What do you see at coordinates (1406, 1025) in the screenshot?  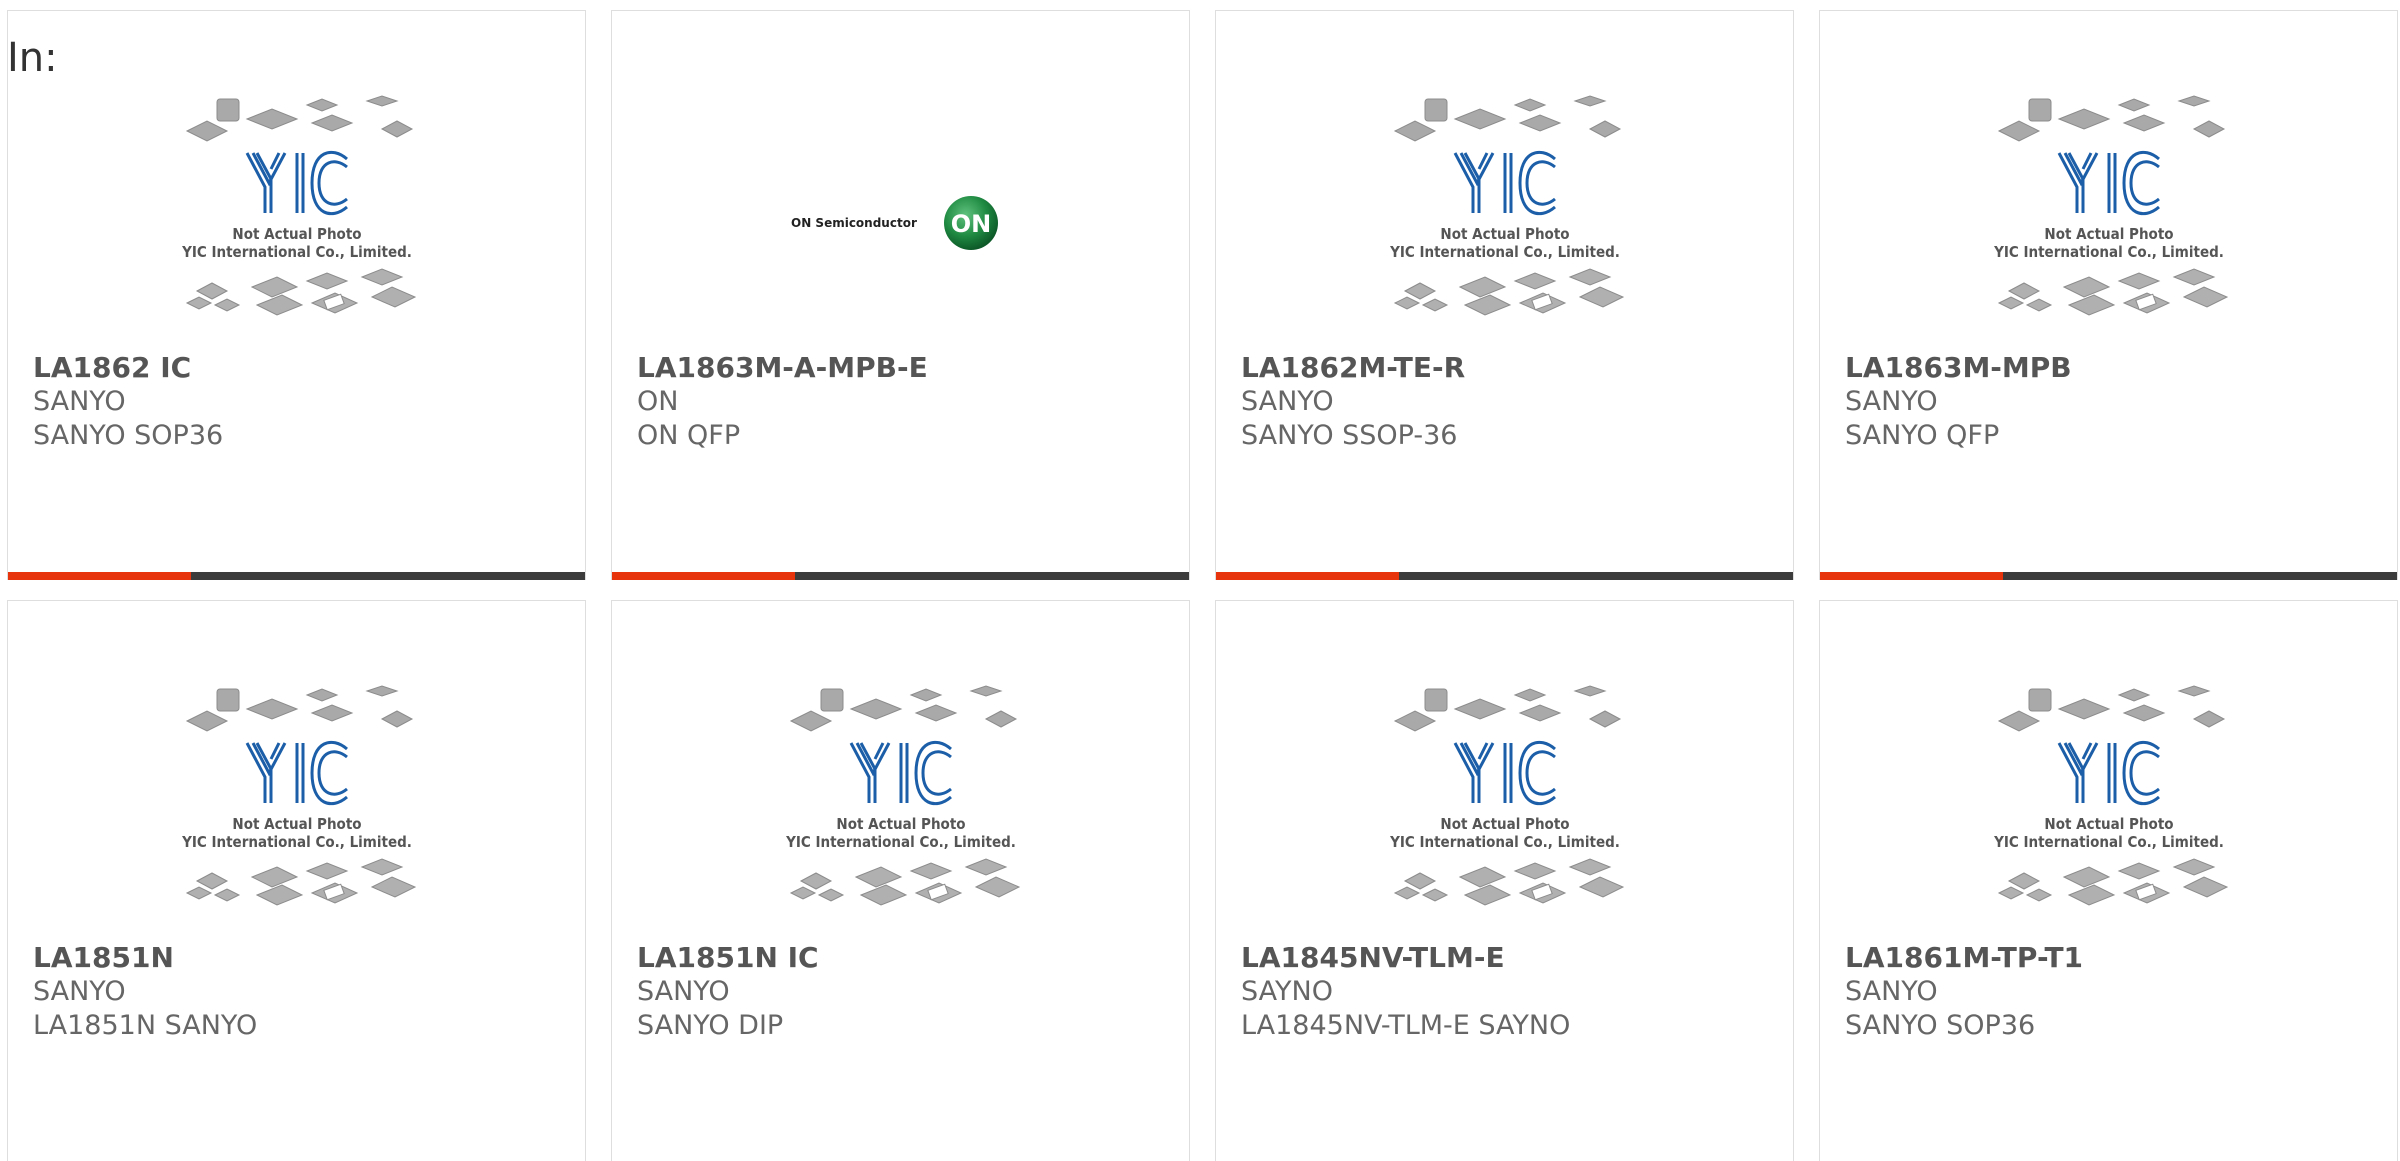 I see `description: LA1845NV-TLM-E SAYNO` at bounding box center [1406, 1025].